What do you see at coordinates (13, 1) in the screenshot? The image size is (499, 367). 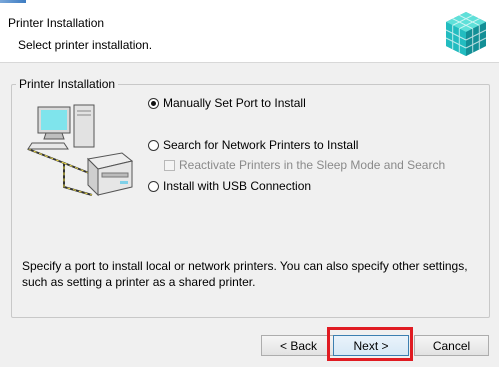 I see `titlebar-remnant` at bounding box center [13, 1].